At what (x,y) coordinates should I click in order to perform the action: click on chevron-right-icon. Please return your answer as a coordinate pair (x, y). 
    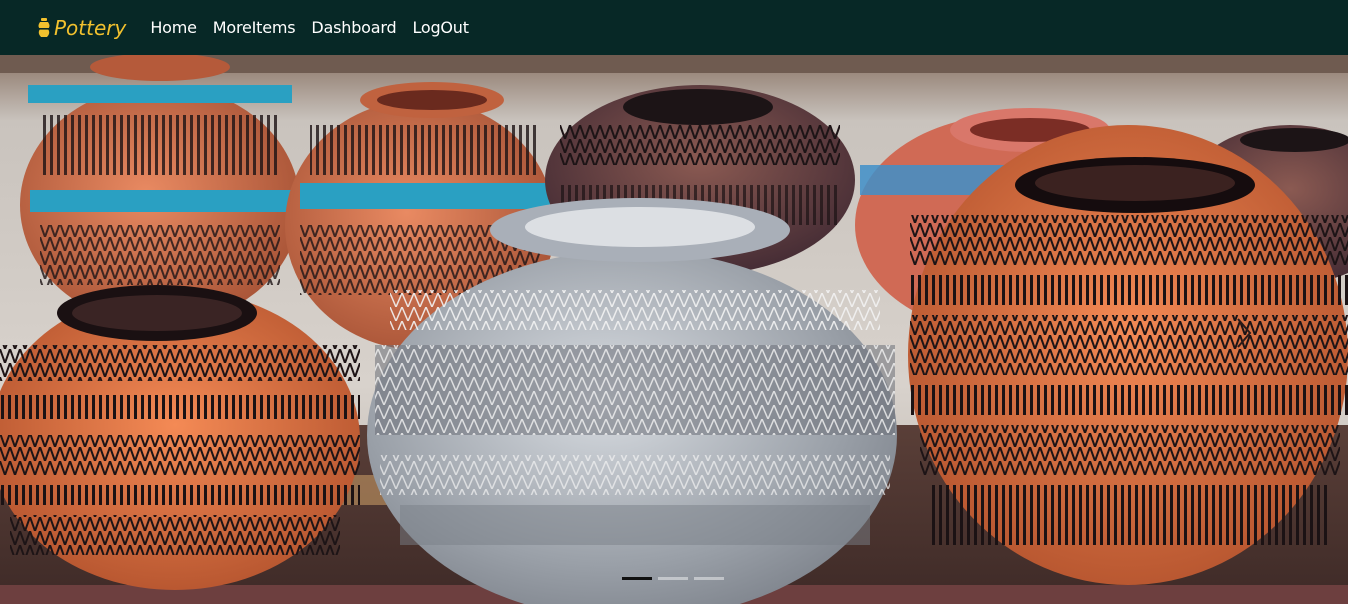
    Looking at the image, I should click on (1244, 333).